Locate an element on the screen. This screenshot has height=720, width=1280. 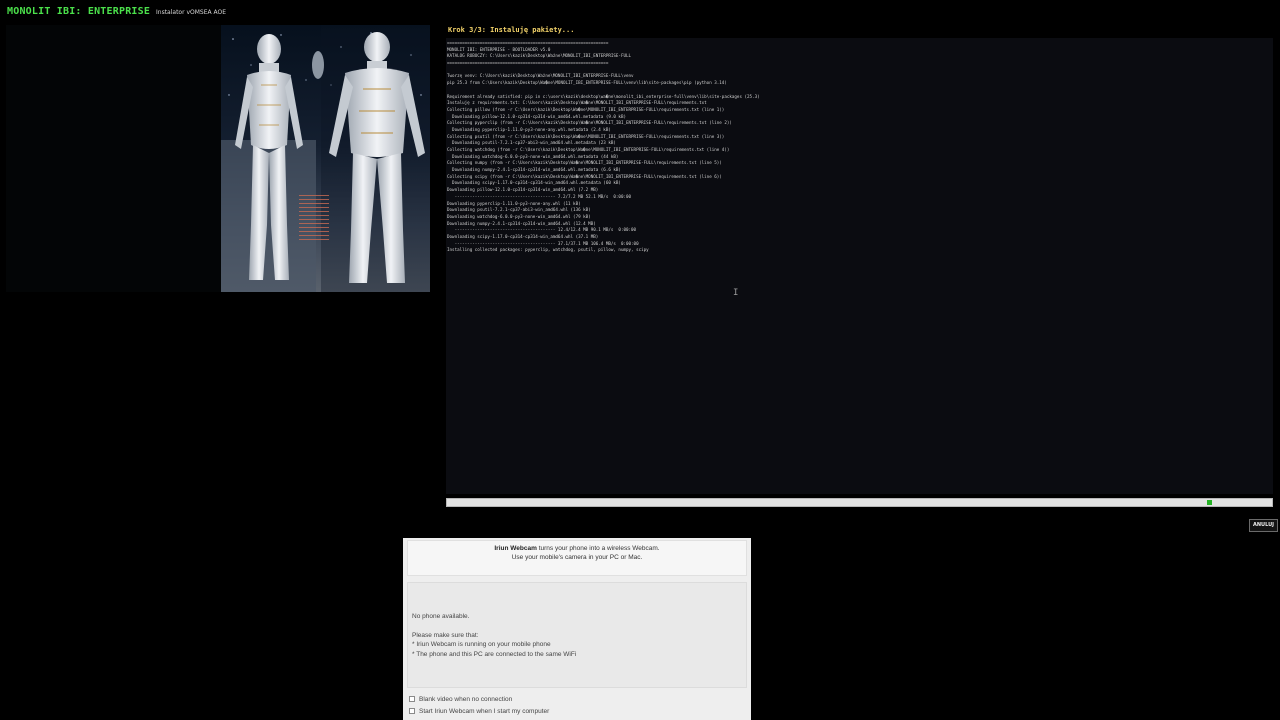
brand-name: Iriun Webcam is located at coordinates (515, 548).